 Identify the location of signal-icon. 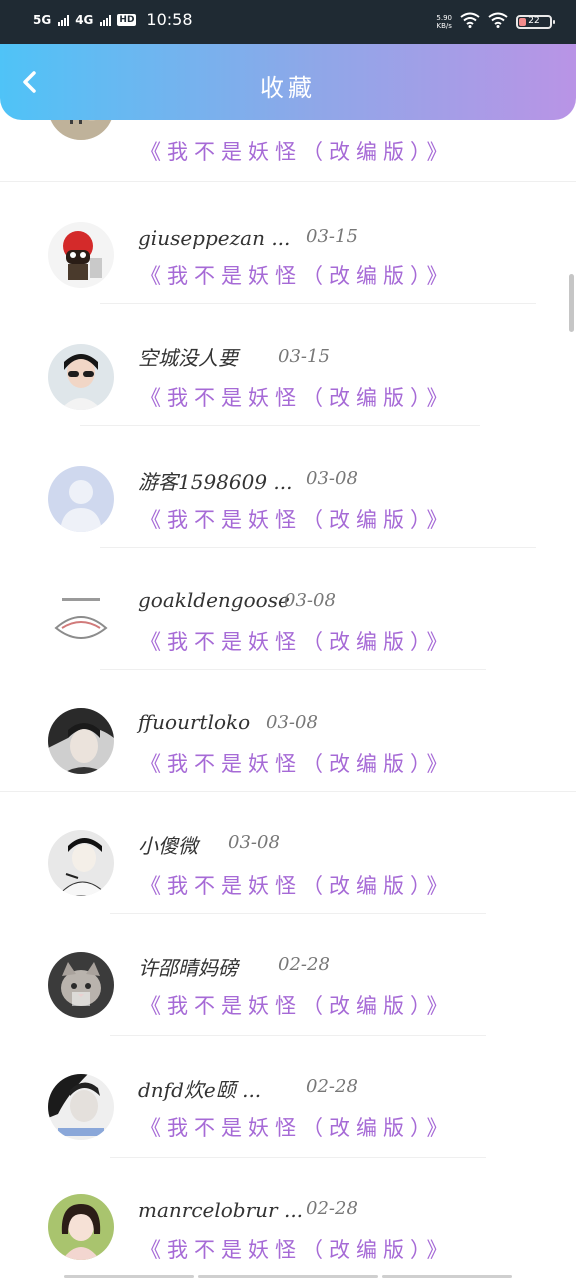
(64, 20).